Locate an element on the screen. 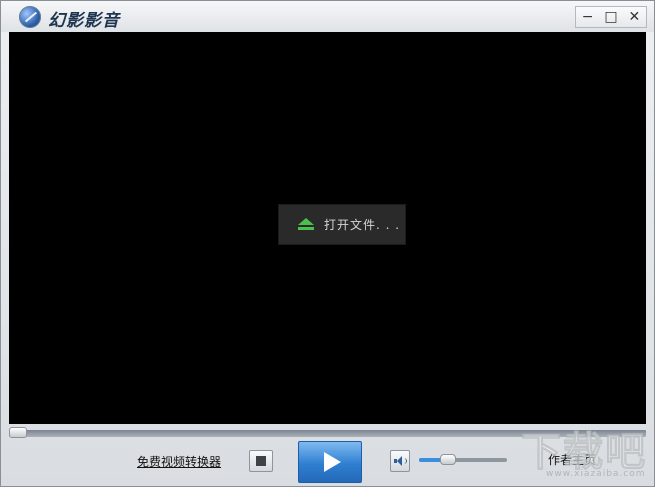  volume-handle is located at coordinates (448, 459).